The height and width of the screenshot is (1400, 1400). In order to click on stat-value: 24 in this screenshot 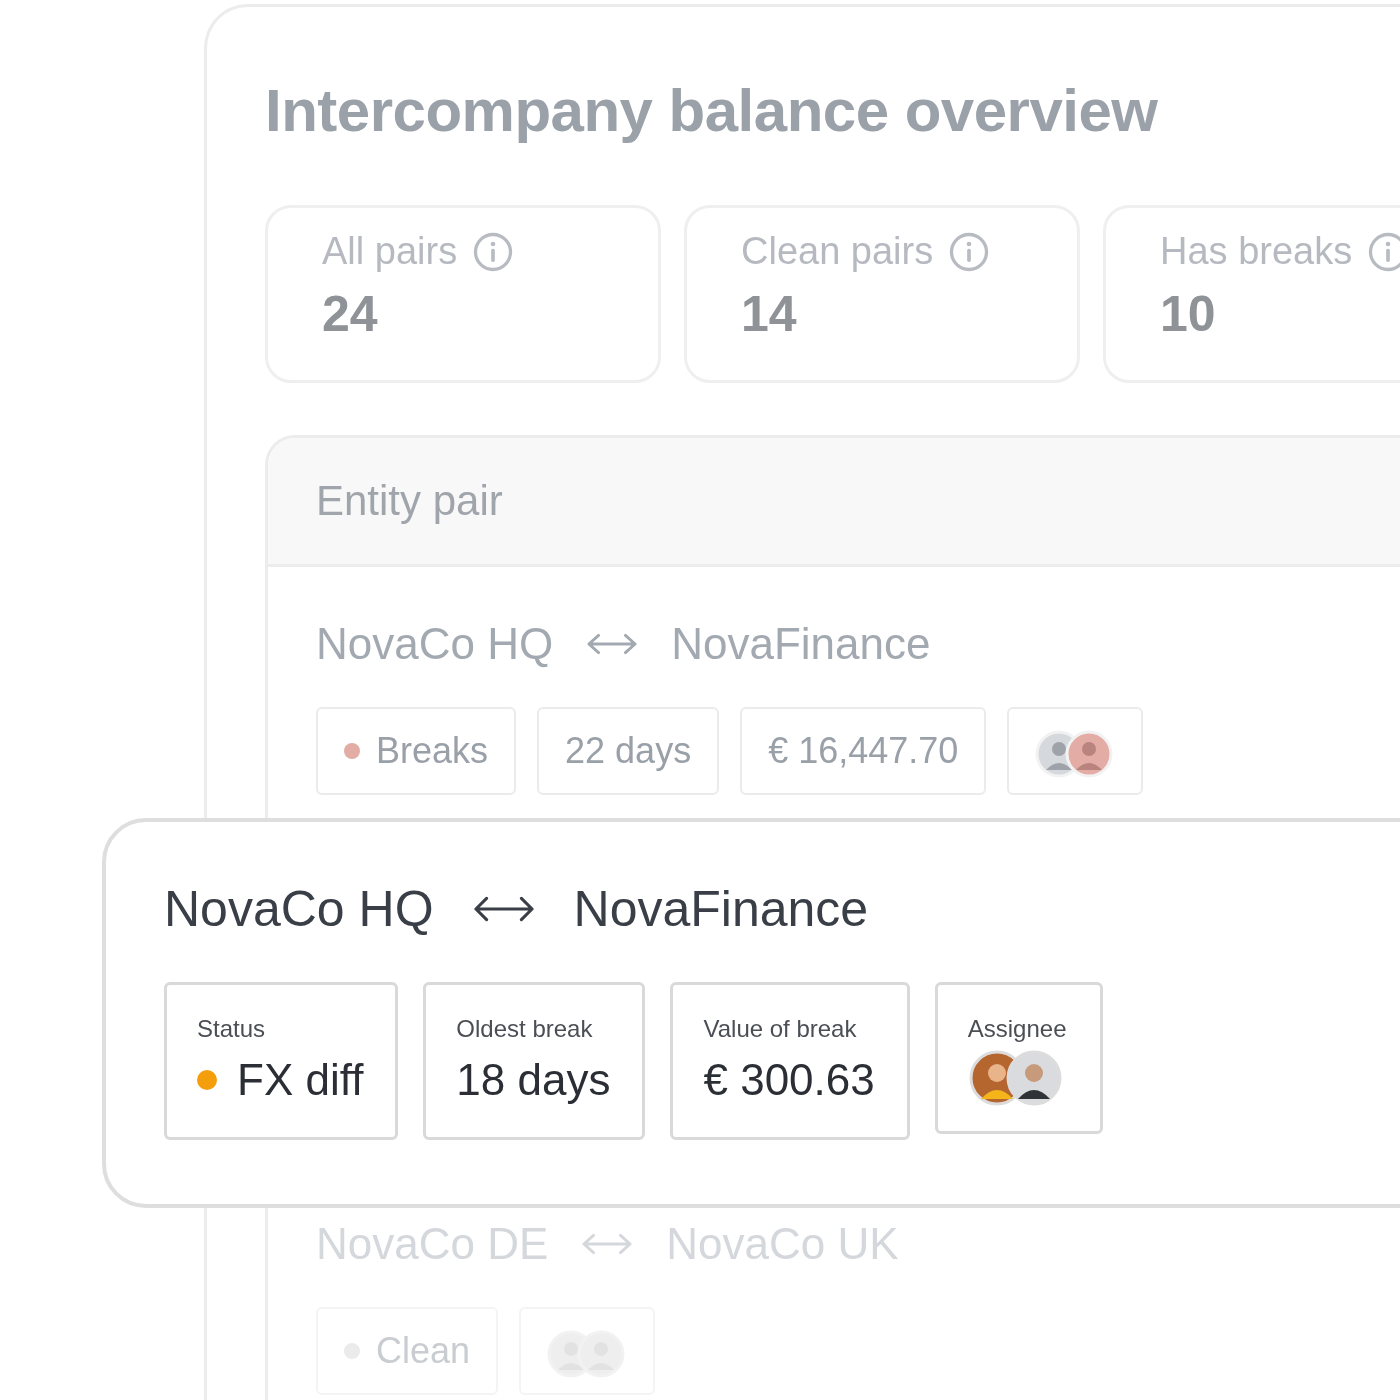, I will do `click(350, 314)`.